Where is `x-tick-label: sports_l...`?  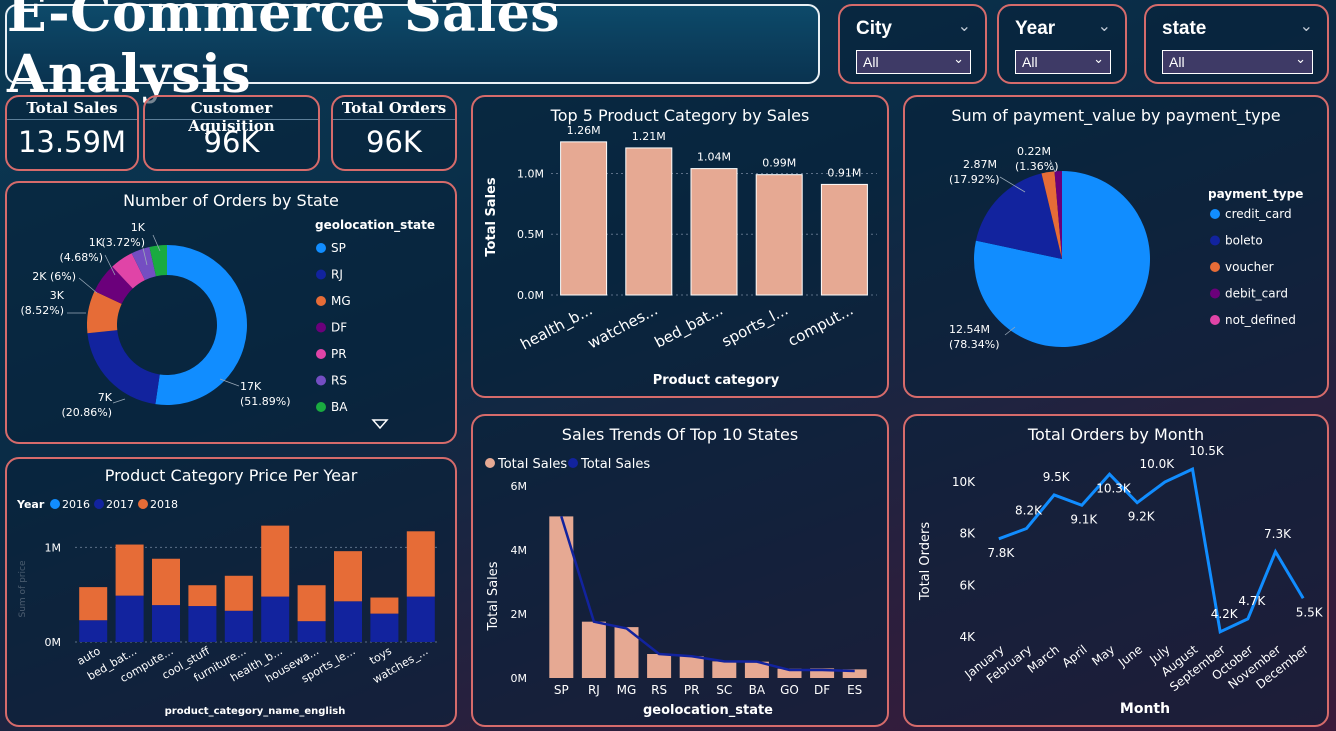 x-tick-label: sports_l... is located at coordinates (755, 326).